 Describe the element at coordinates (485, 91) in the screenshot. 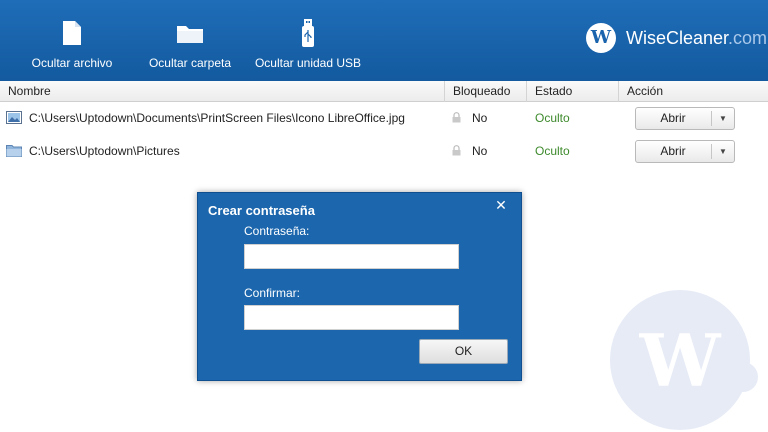

I see `column-header-locked: Bloqueado` at that location.